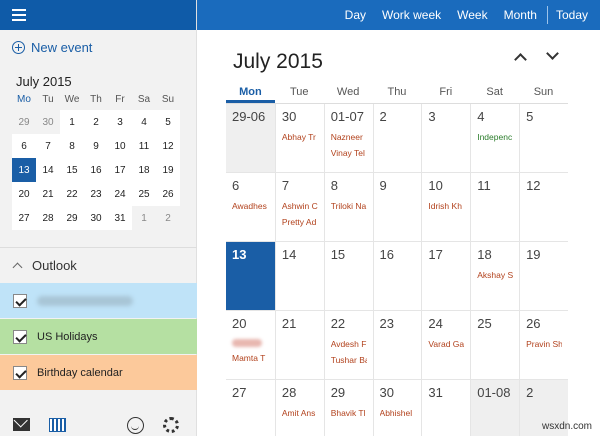 The width and height of the screenshot is (600, 436). Describe the element at coordinates (520, 15) in the screenshot. I see `view-month-button: Month` at that location.